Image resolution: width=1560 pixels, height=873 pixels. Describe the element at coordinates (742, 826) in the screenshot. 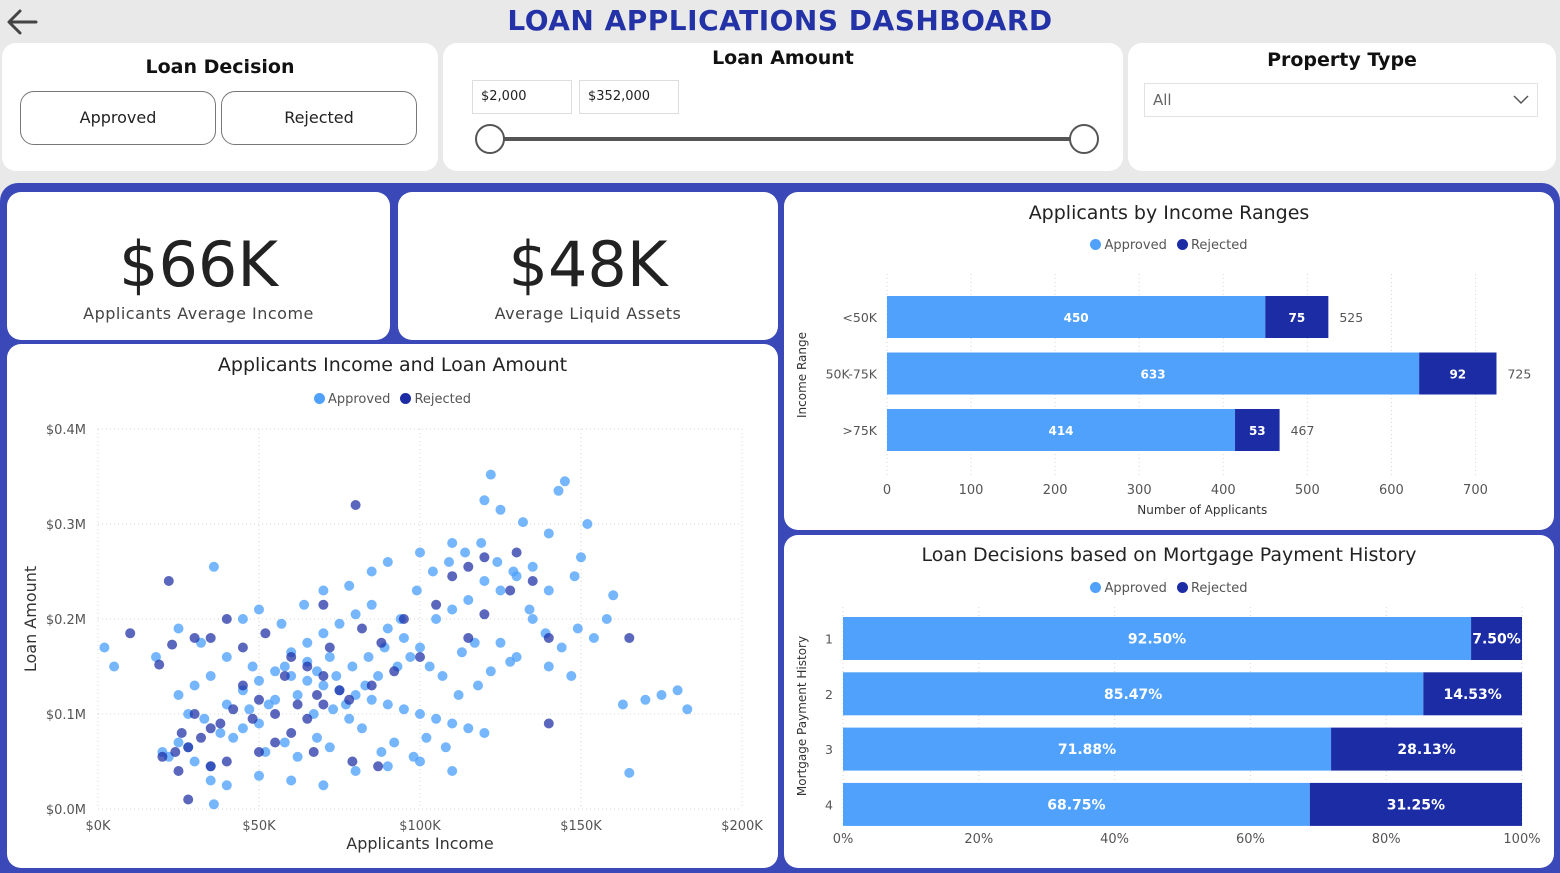

I see `x-tick-label: $200K` at that location.